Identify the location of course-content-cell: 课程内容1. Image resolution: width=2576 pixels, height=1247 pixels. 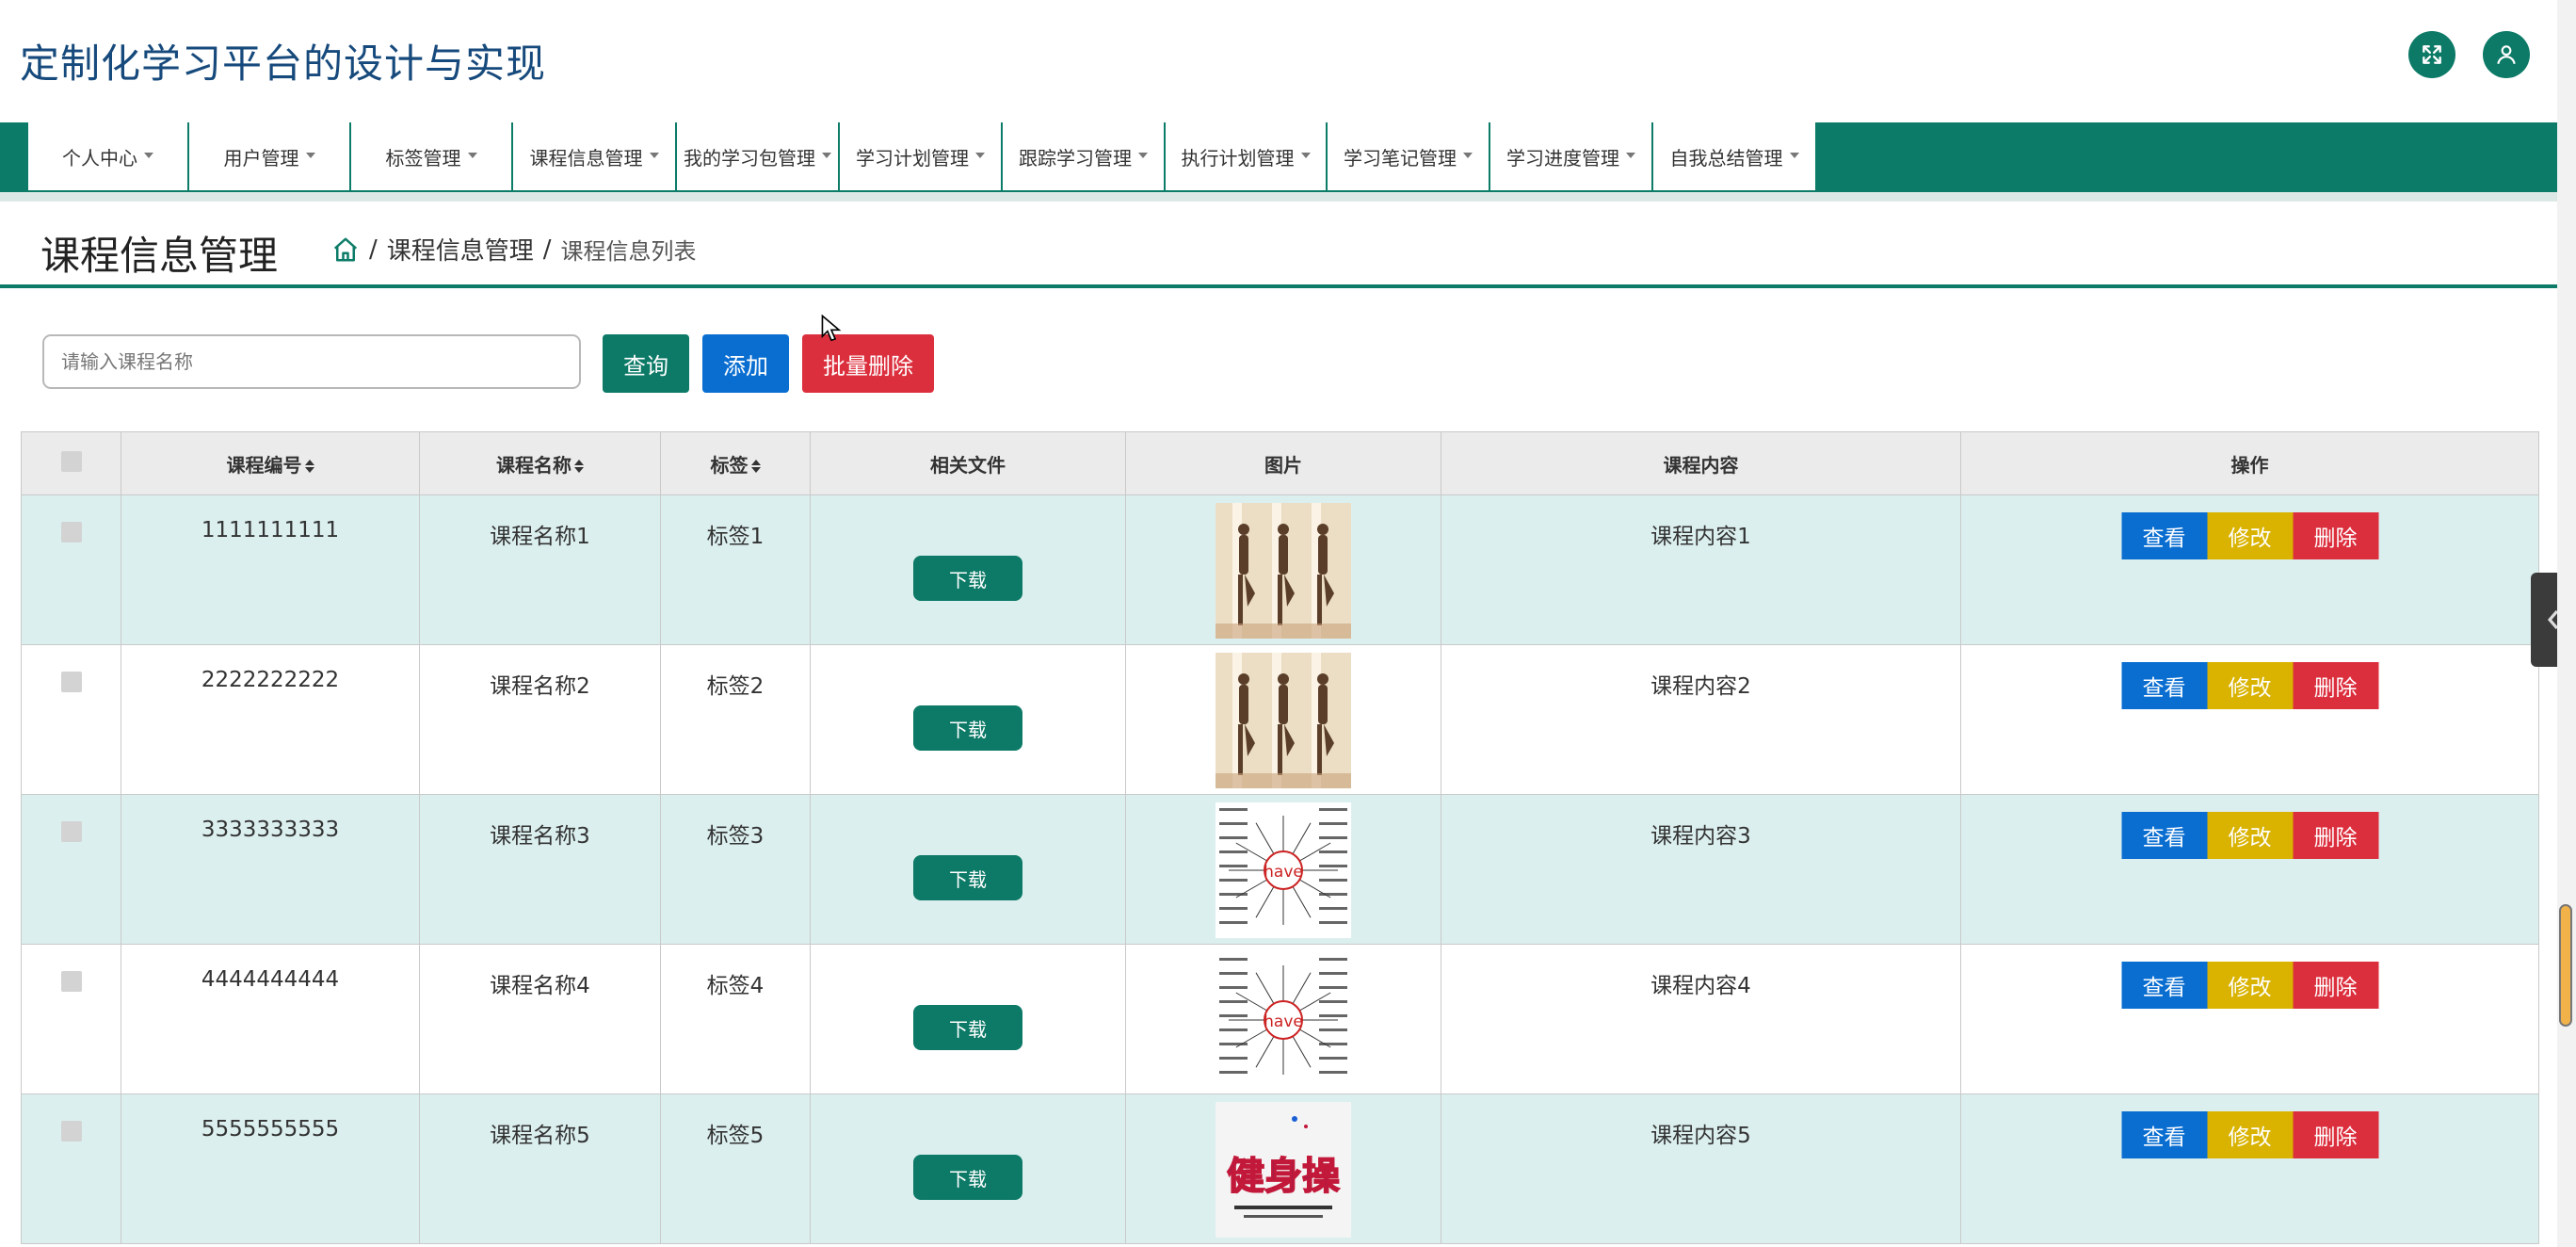
(1701, 570).